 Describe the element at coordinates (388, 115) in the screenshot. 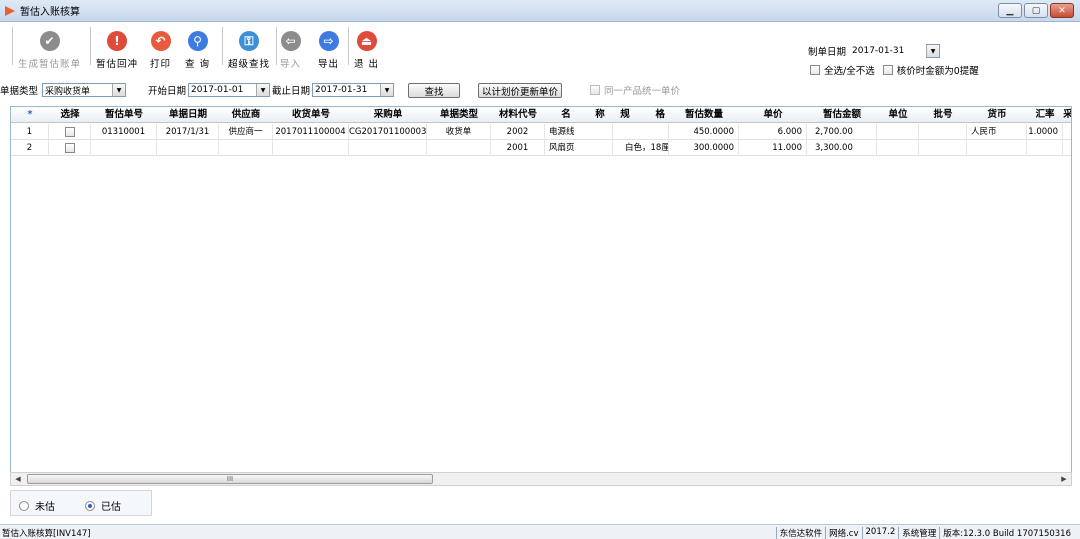

I see `column-header: 采购单` at that location.